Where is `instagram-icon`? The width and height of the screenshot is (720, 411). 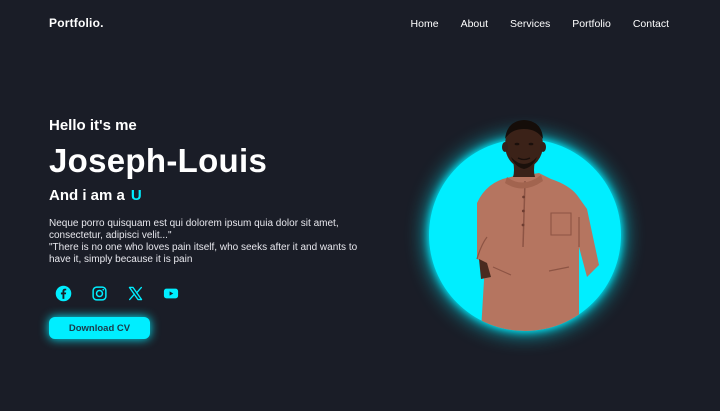 instagram-icon is located at coordinates (99, 293).